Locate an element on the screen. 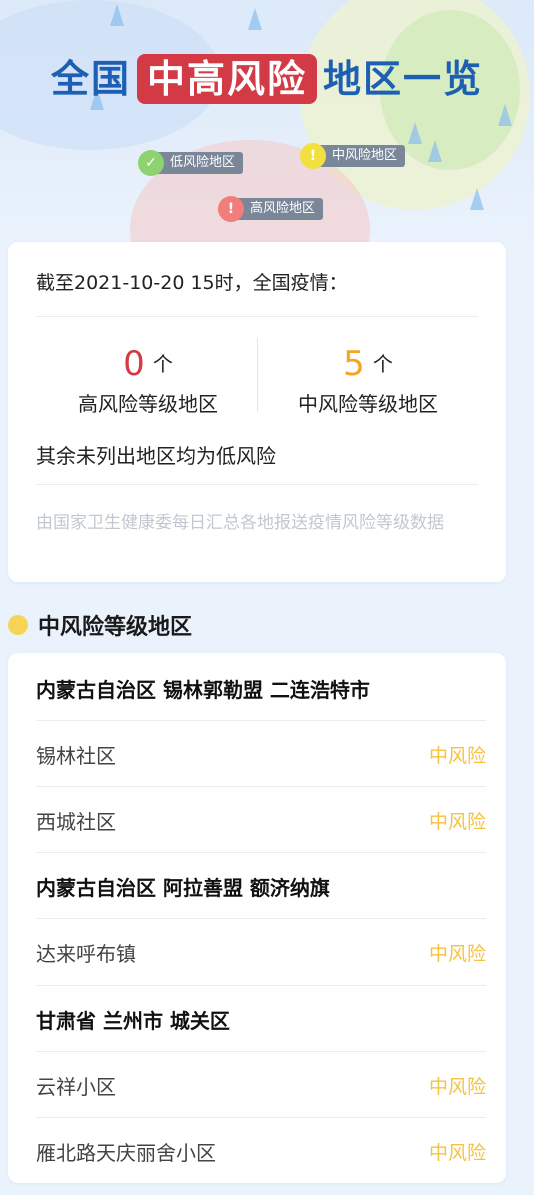 The width and height of the screenshot is (534, 1195). area-name: 达来呼布镇 is located at coordinates (86, 953).